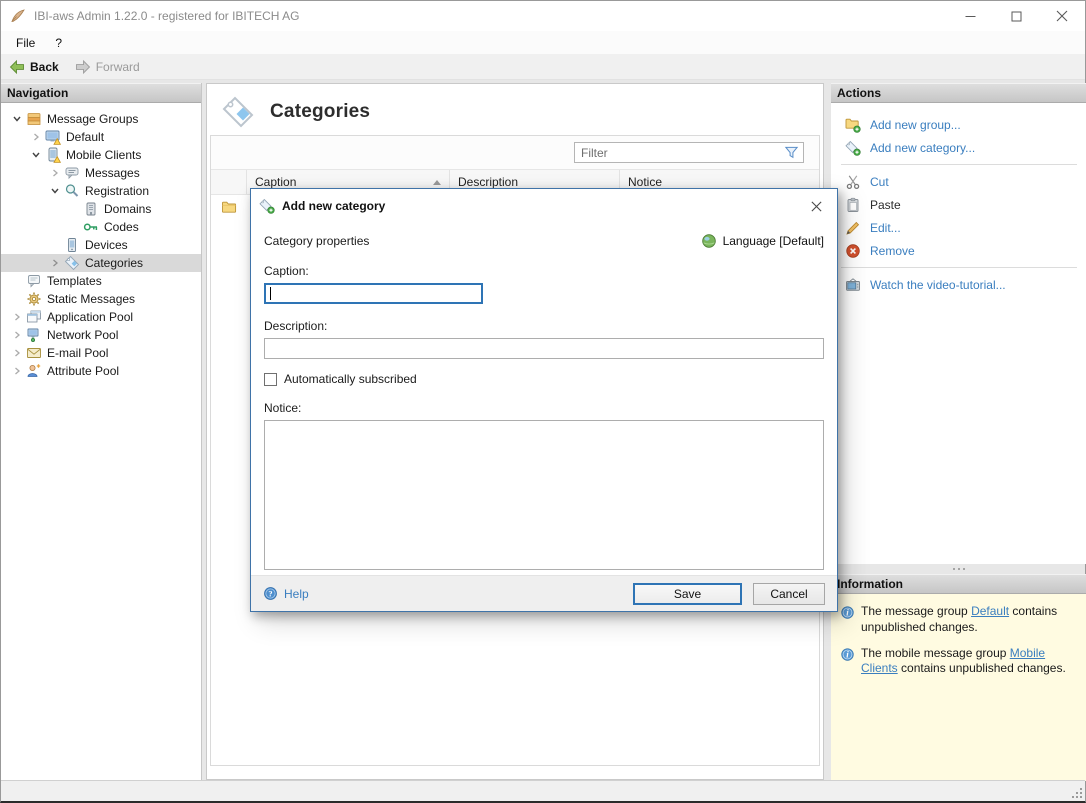 Image resolution: width=1086 pixels, height=803 pixels. Describe the element at coordinates (114, 263) in the screenshot. I see `tree-label: Categories` at that location.